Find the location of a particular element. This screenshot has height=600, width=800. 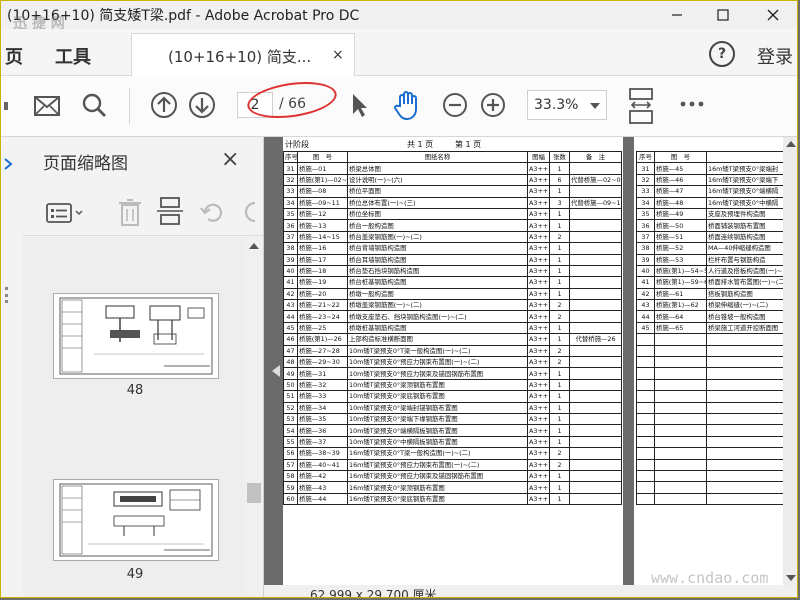

zoom-out-button is located at coordinates (455, 105).